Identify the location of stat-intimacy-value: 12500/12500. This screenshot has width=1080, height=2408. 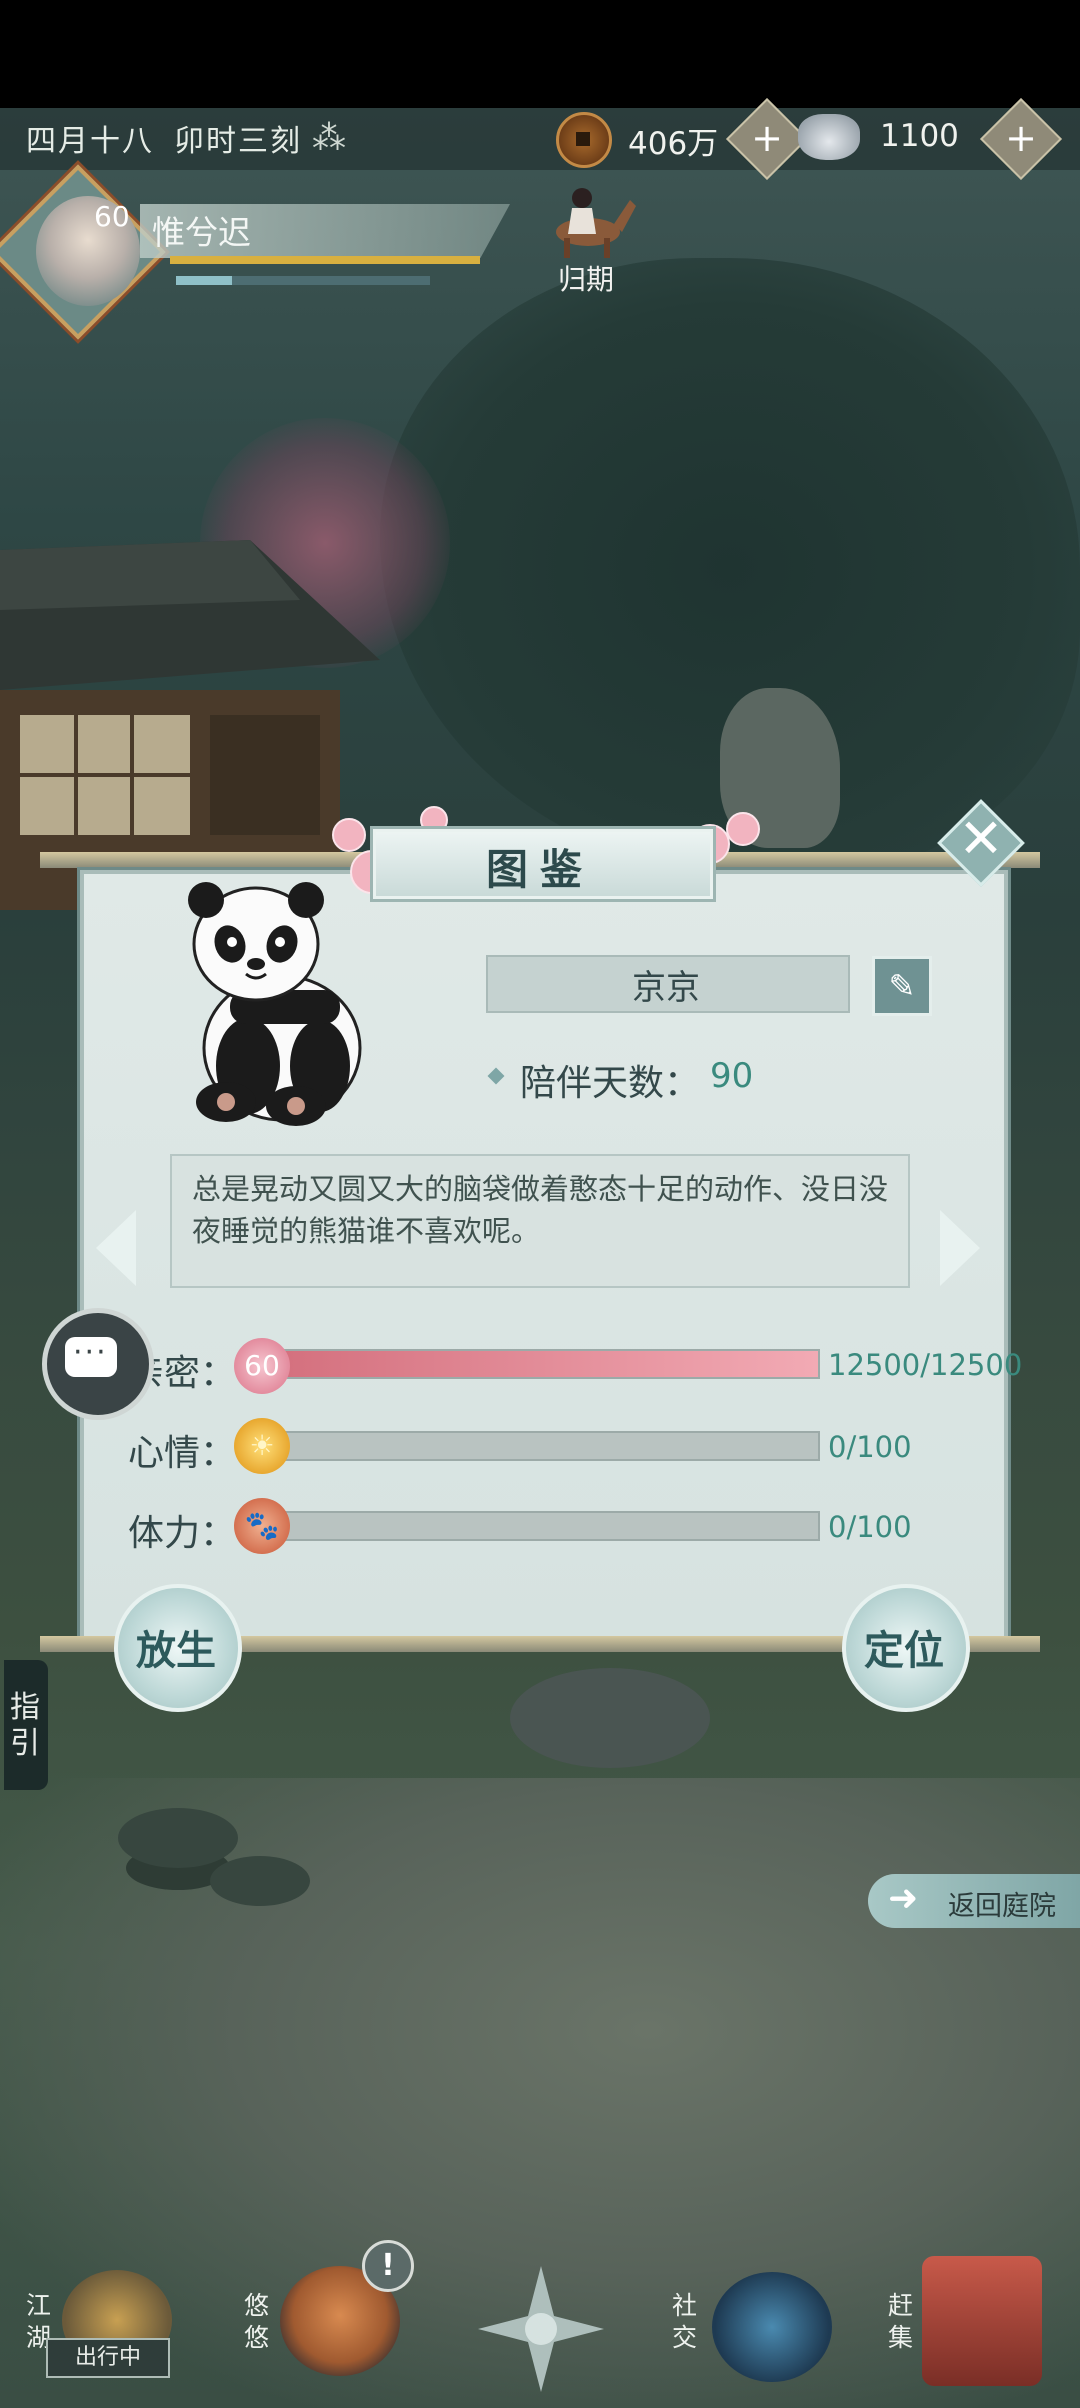
(925, 1365).